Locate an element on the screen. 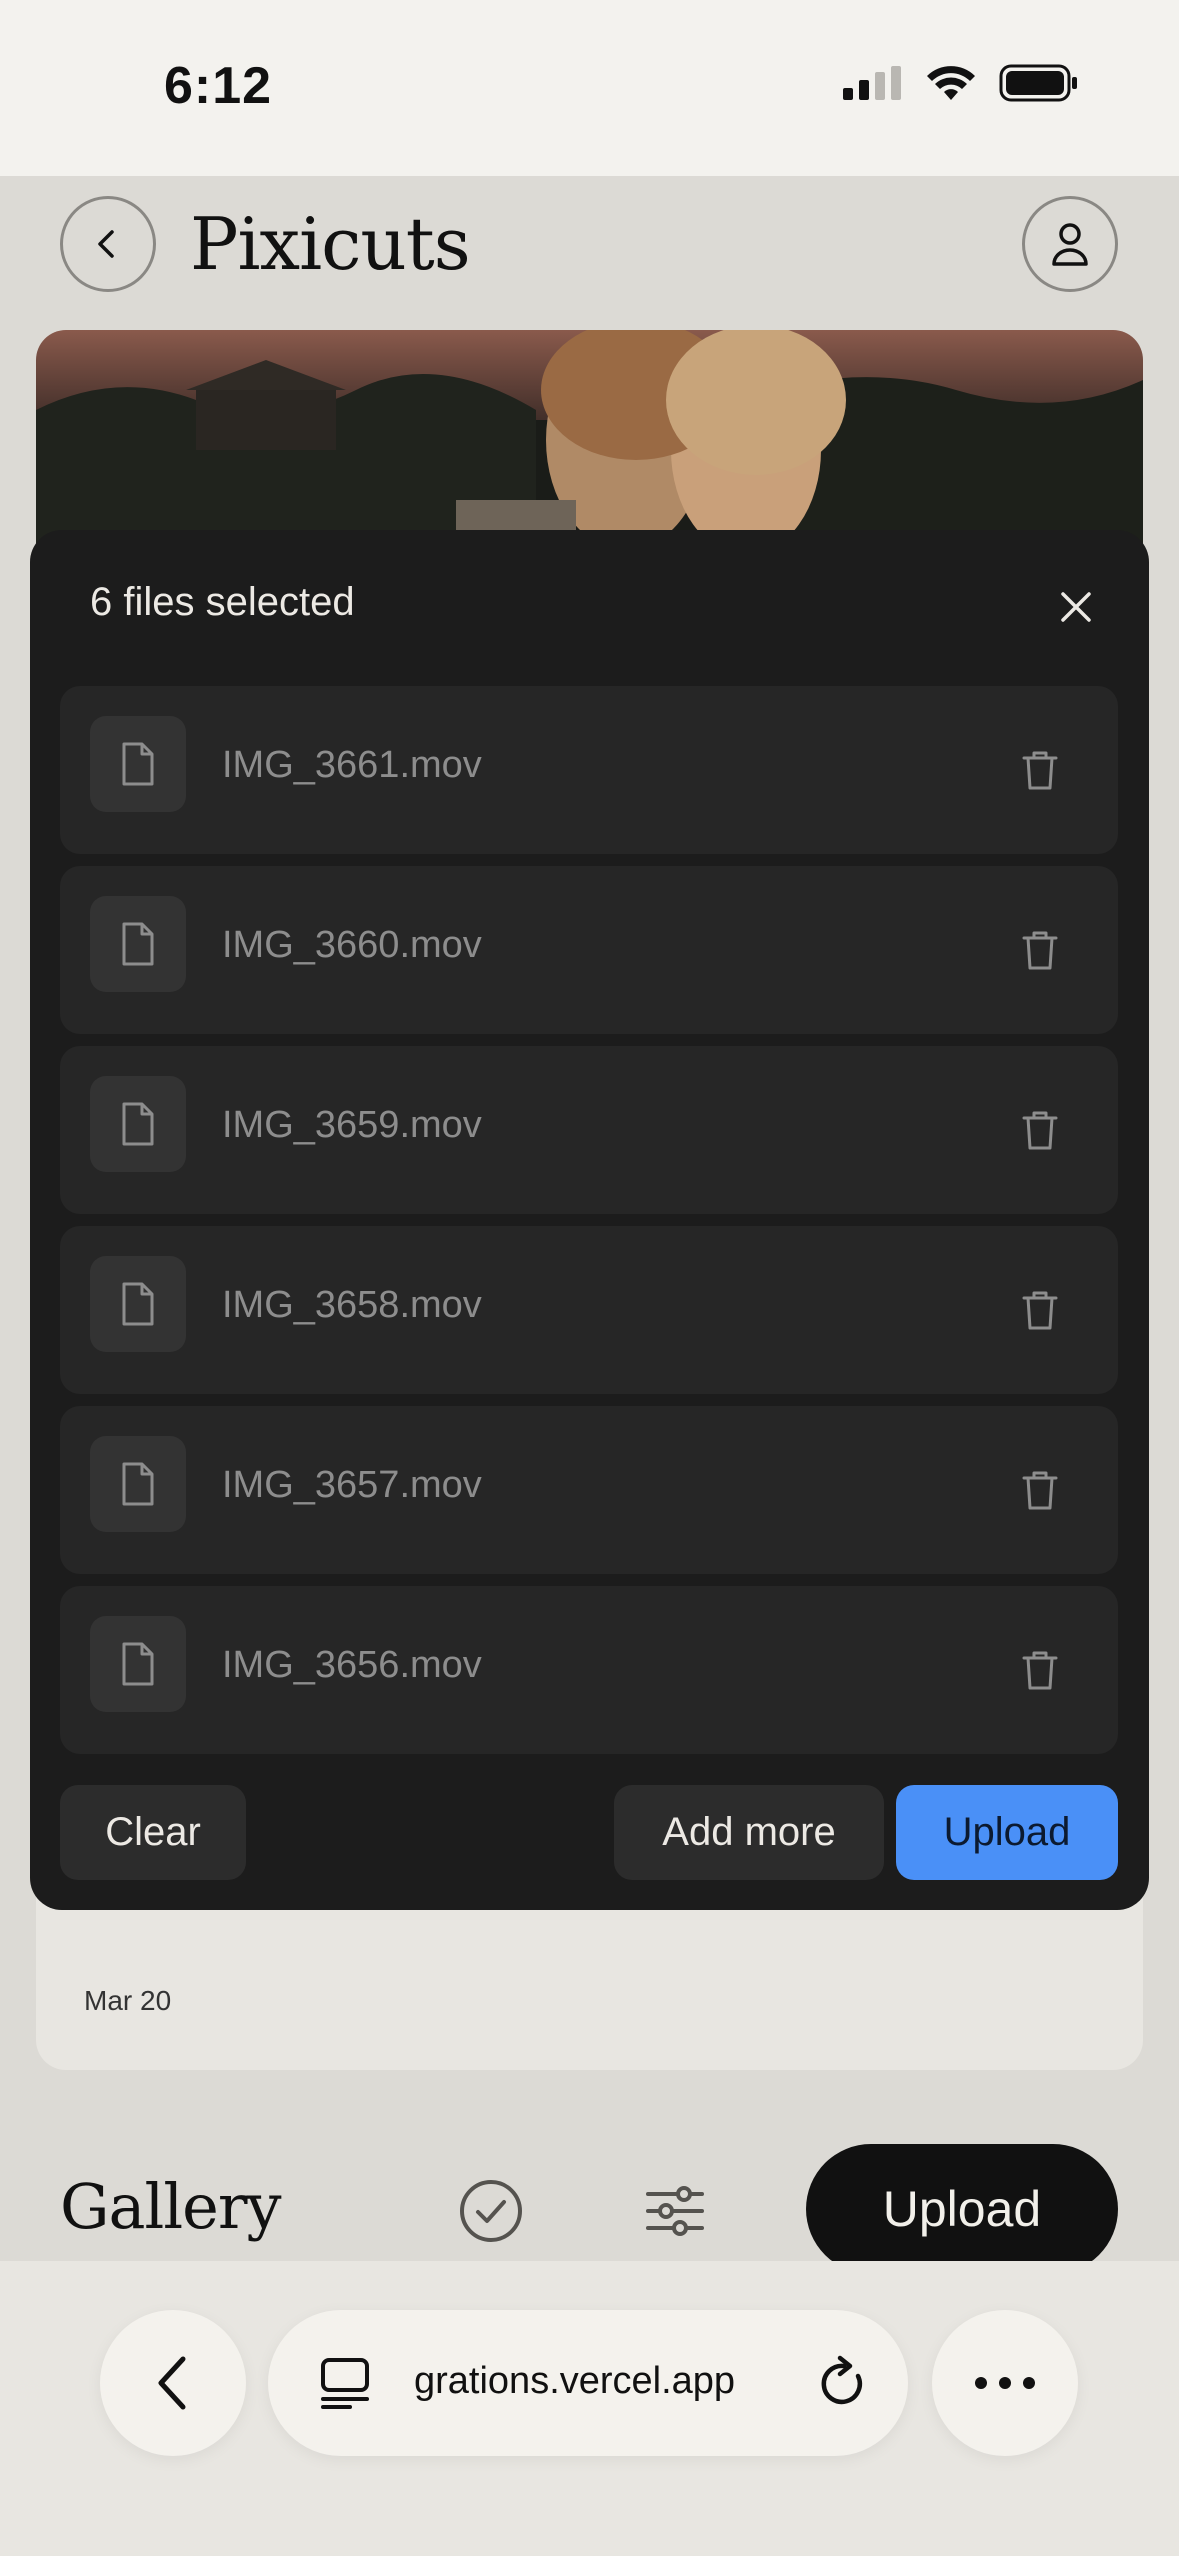 The image size is (1179, 2556). status-time: 6:12 is located at coordinates (218, 86).